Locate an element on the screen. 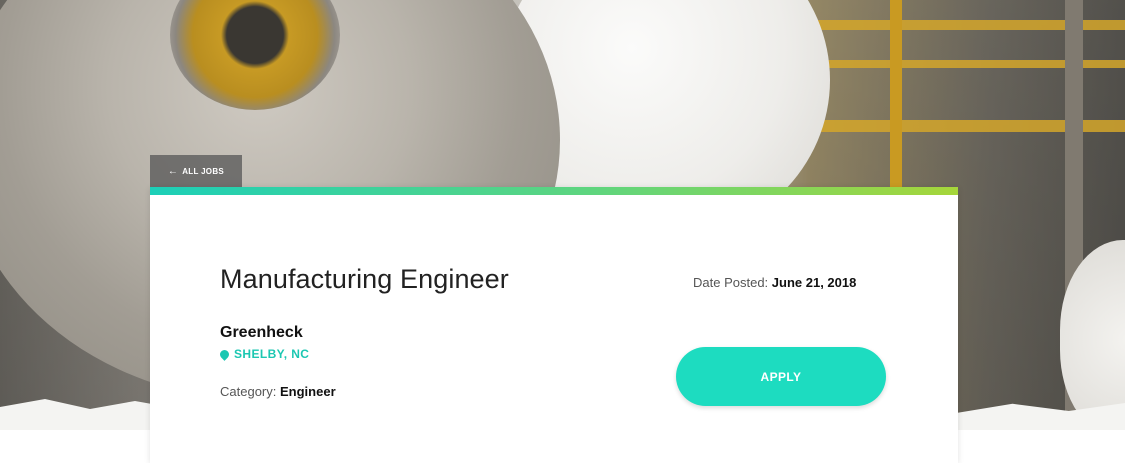  apply-label: APPLY is located at coordinates (781, 376).